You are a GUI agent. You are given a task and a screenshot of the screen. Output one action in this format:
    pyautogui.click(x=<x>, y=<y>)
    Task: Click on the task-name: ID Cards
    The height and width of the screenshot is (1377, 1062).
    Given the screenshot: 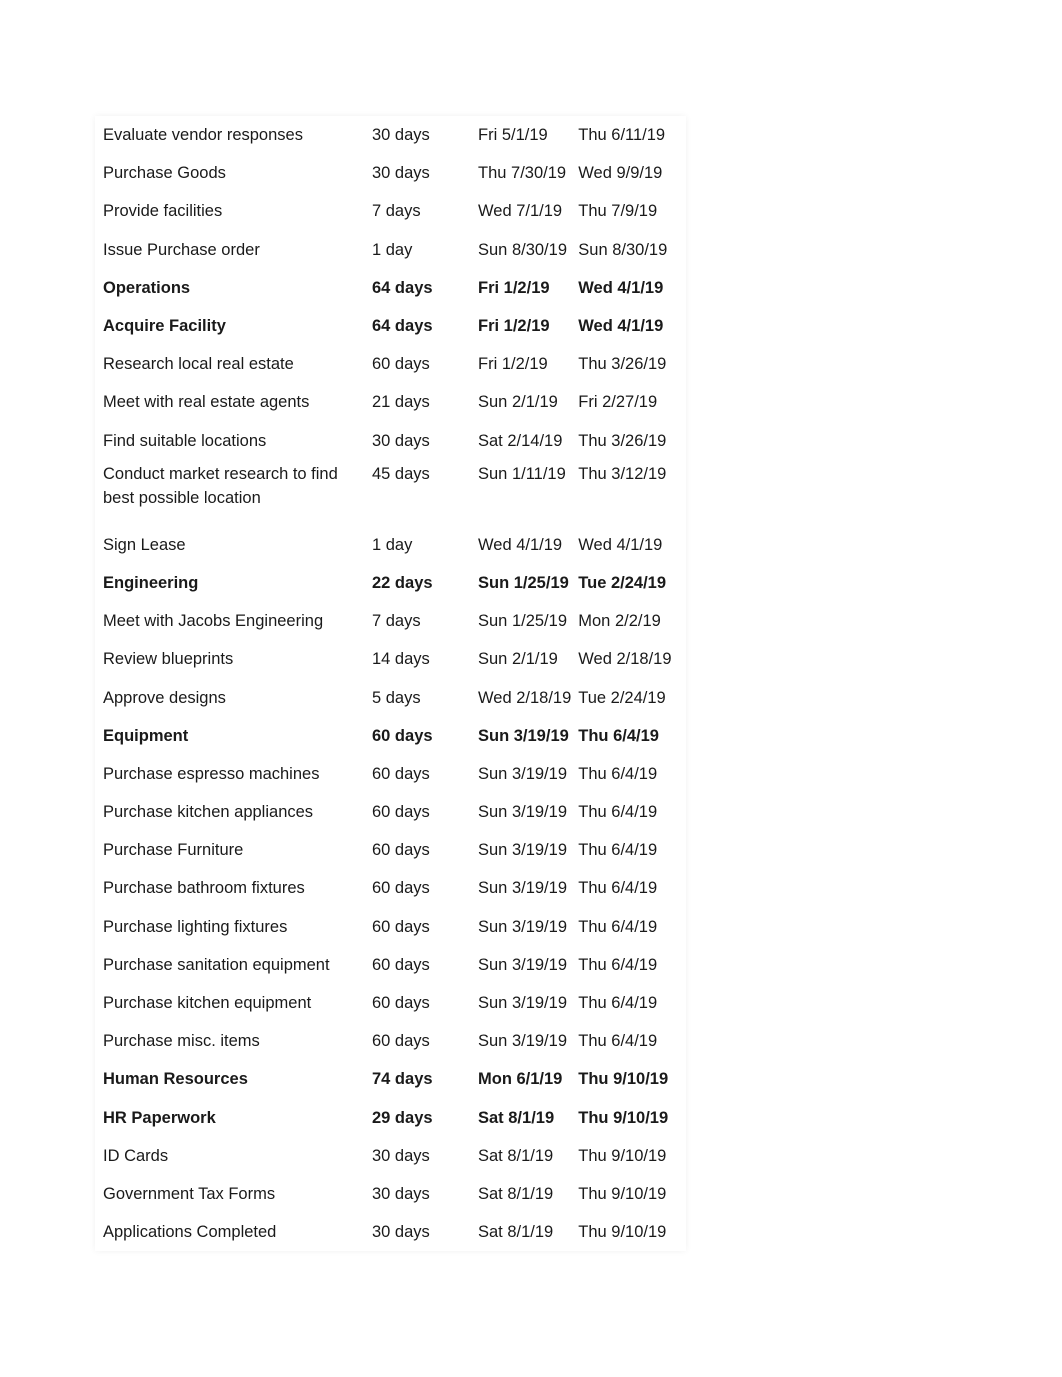 What is the action you would take?
    pyautogui.click(x=136, y=1155)
    